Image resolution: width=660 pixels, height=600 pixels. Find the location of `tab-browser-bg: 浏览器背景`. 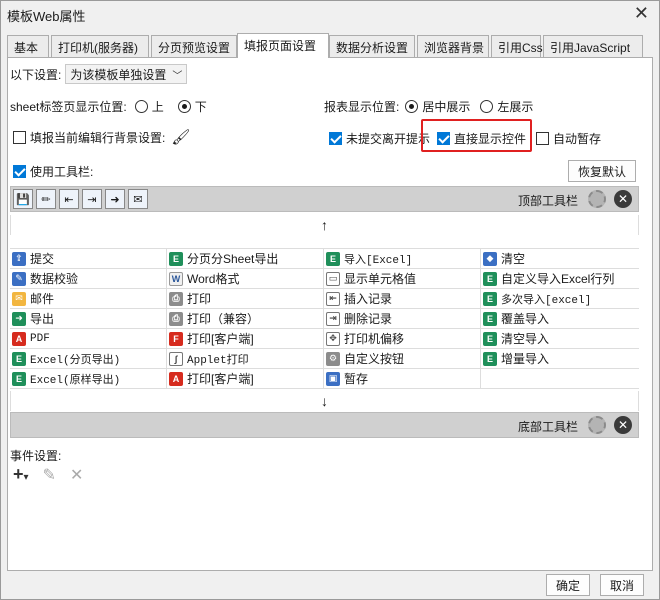

tab-browser-bg: 浏览器背景 is located at coordinates (453, 46).